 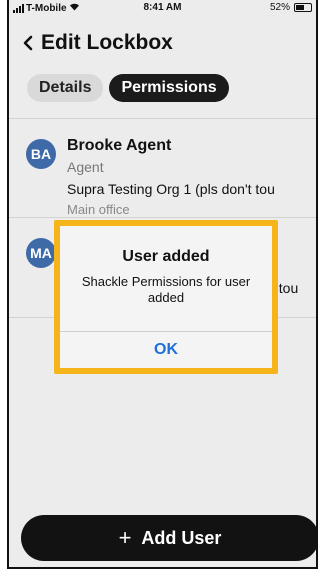 I want to click on add-user-button: + Add User, so click(x=168, y=538).